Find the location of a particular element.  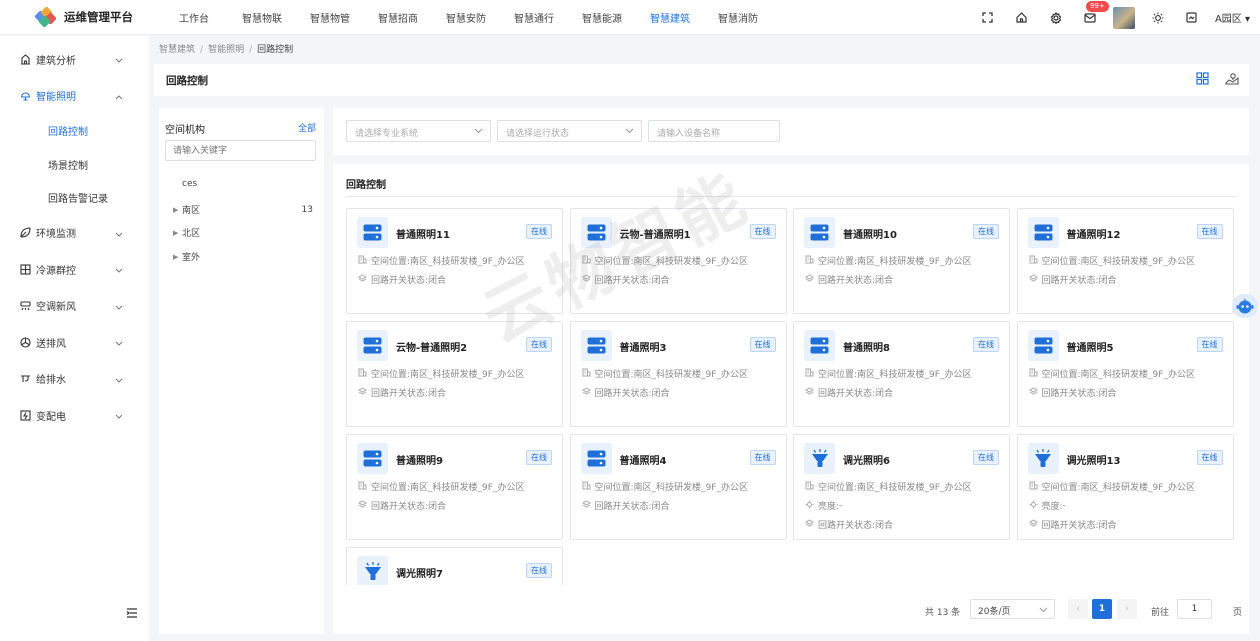

sidebar-subitem-2: 回路告警记录 is located at coordinates (74, 198).